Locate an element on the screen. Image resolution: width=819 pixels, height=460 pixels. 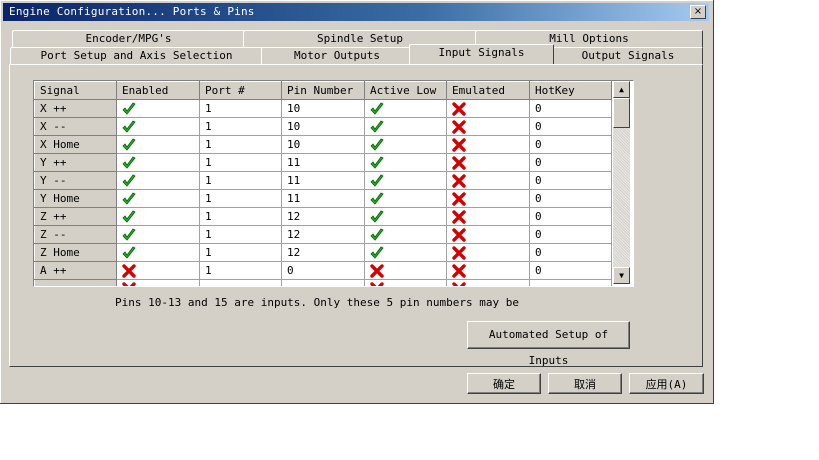
table-row: X Home 1 10 0 is located at coordinates (323, 144).